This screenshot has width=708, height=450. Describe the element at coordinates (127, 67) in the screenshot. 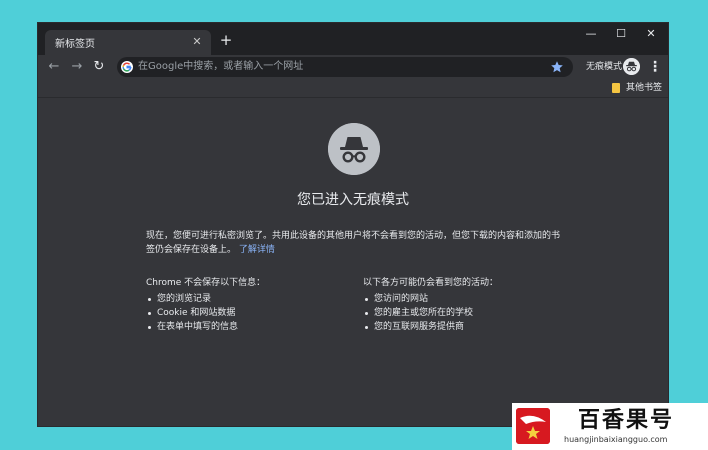

I see `google-icon` at that location.